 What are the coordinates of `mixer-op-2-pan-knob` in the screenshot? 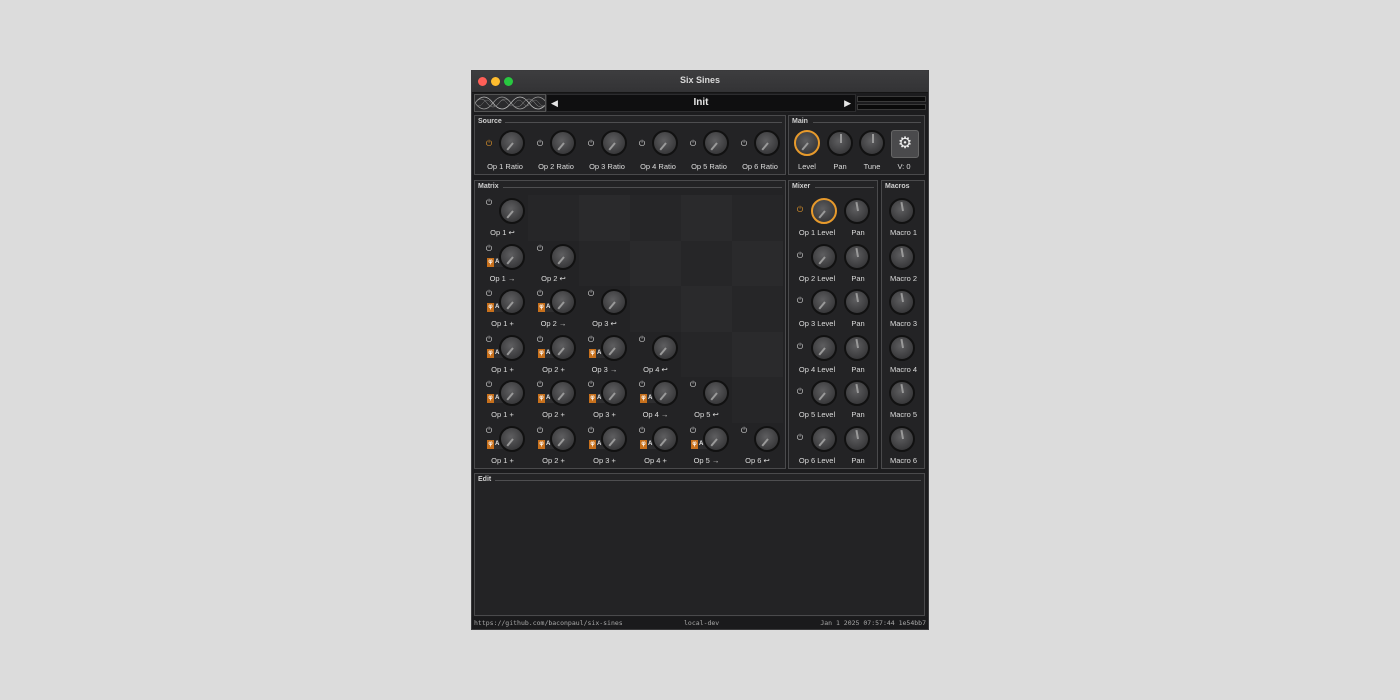 It's located at (857, 256).